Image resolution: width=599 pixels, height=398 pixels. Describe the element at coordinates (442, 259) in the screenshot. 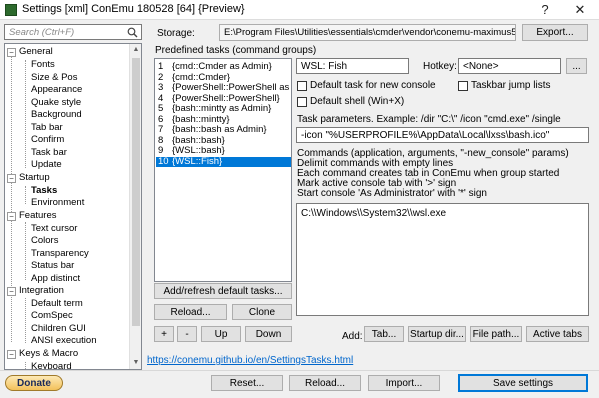

I see `commands-textarea: C:\\Windows\\System32\\wsl.exe` at that location.